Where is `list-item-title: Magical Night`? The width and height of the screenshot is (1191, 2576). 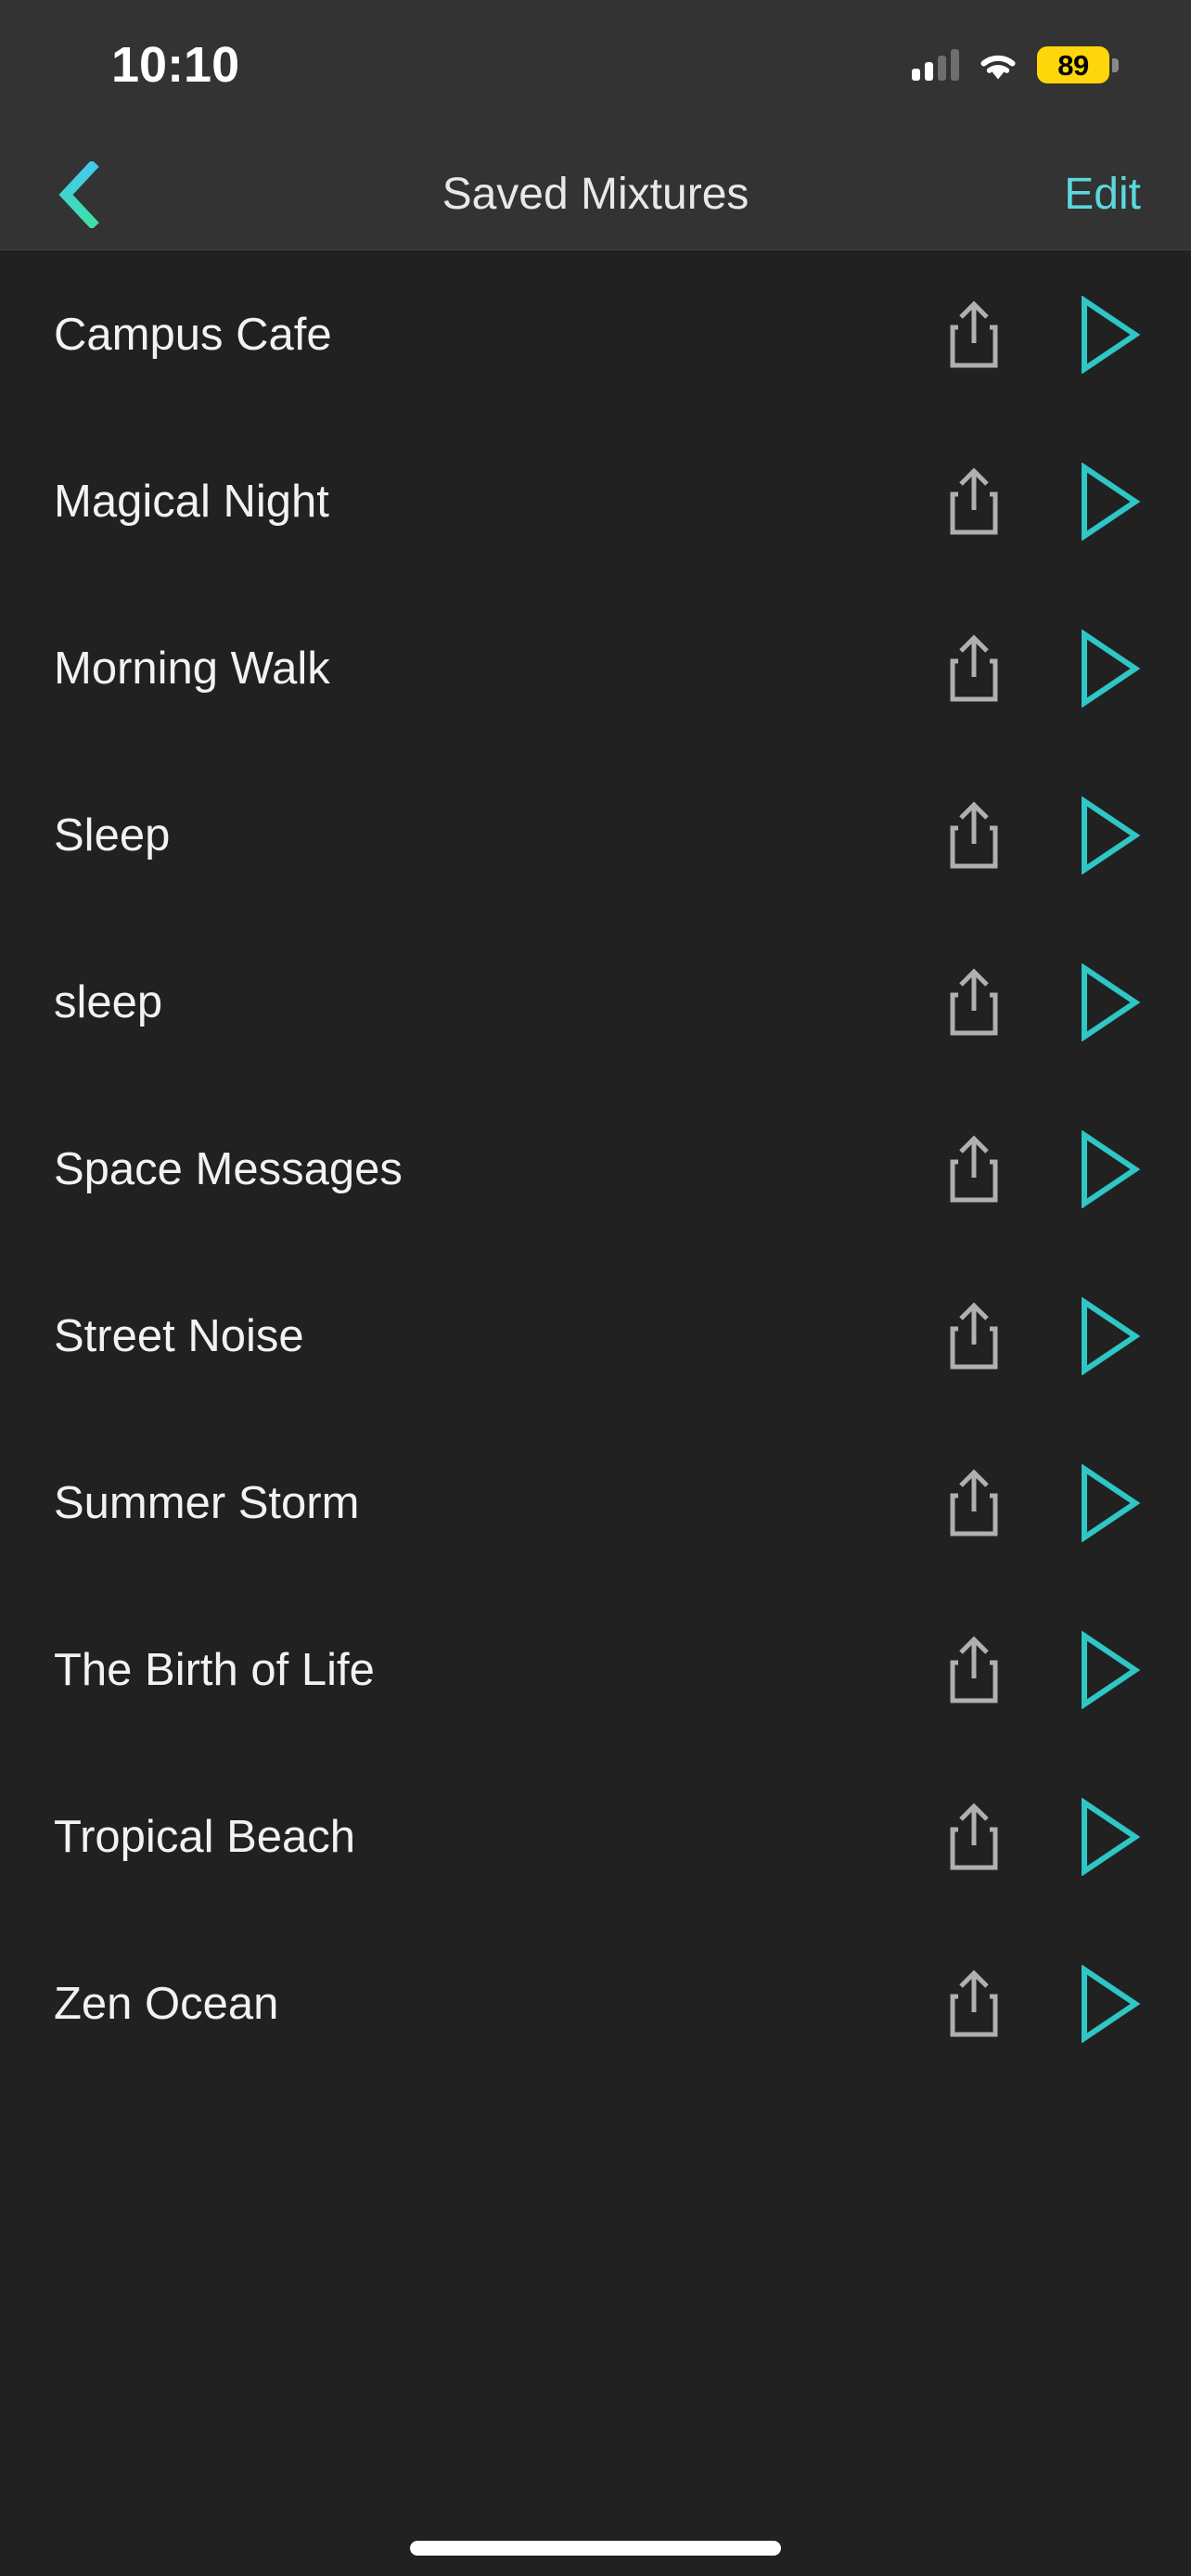
list-item-title: Magical Night is located at coordinates (191, 502).